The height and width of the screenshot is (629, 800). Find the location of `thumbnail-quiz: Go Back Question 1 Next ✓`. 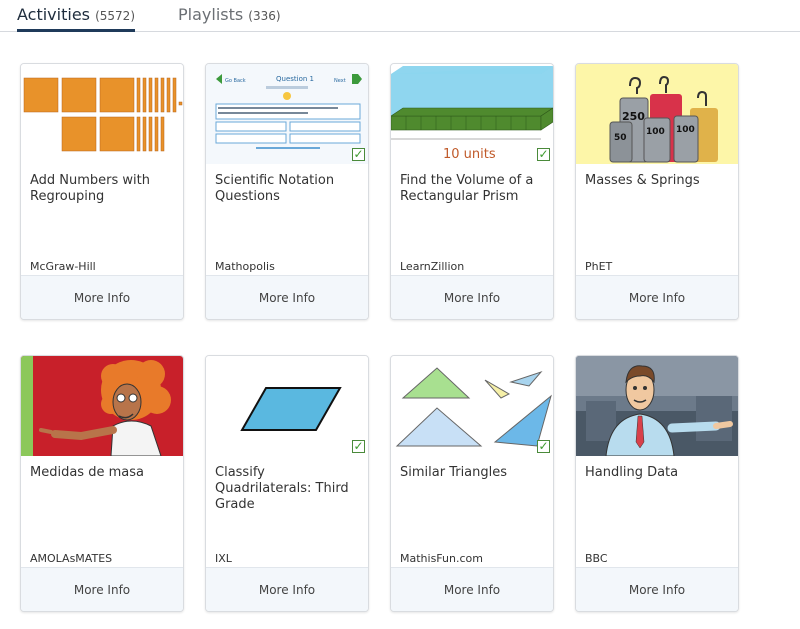

thumbnail-quiz: Go Back Question 1 Next ✓ is located at coordinates (287, 114).